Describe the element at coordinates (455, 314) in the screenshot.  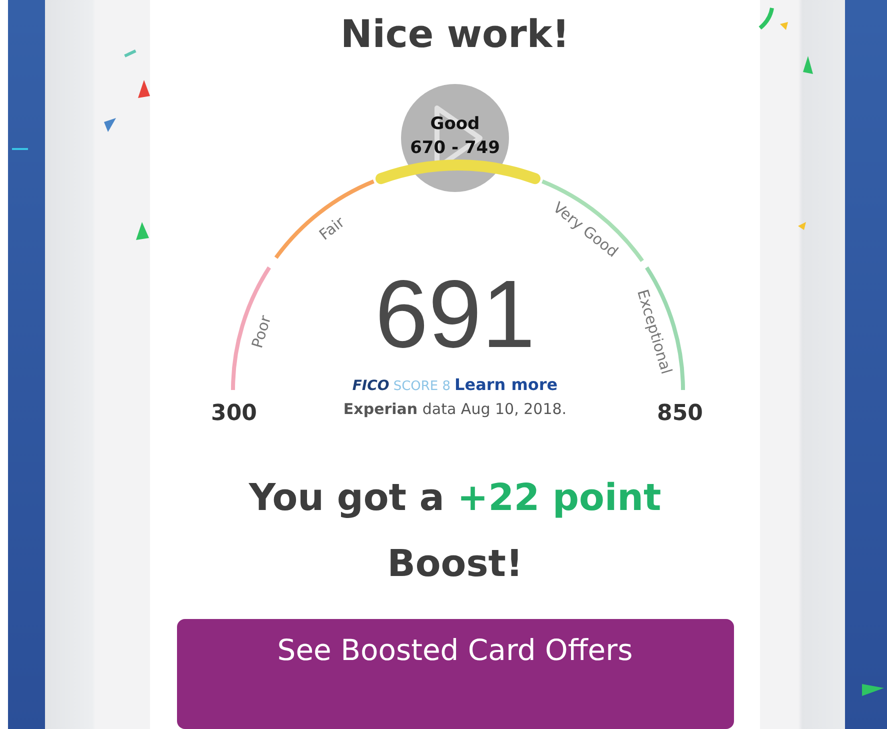
I see `credit-score: 691` at that location.